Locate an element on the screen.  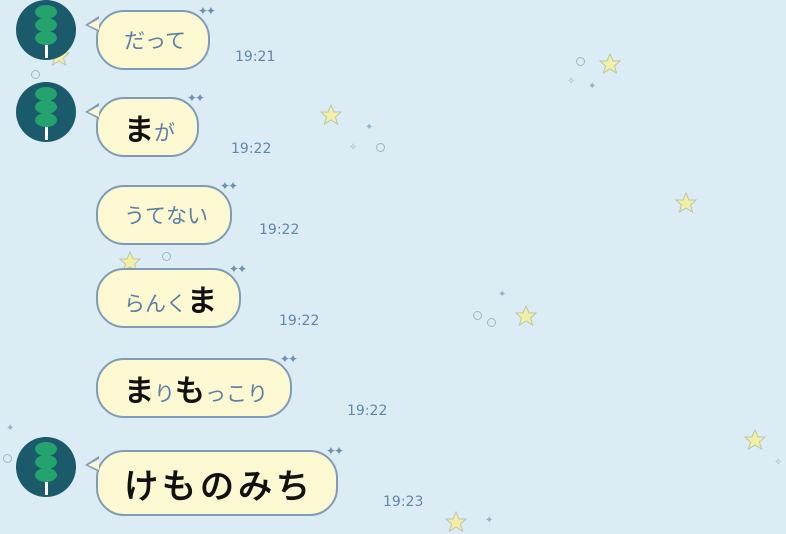
message-text-segment: が is located at coordinates (164, 133).